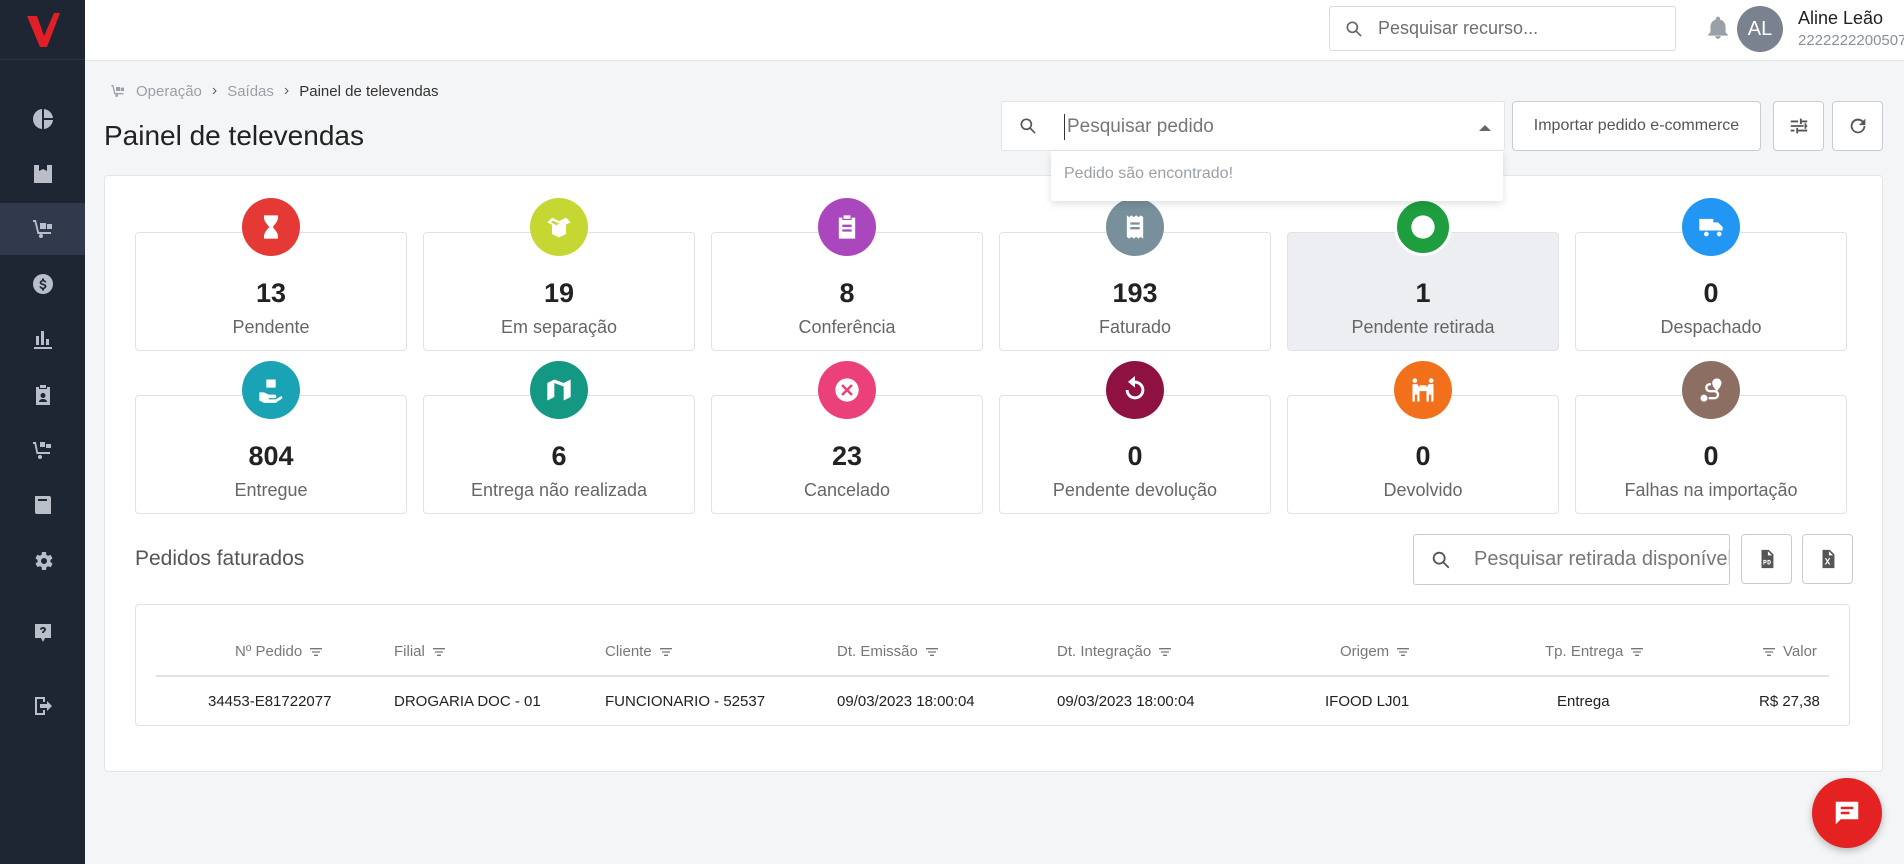 Image resolution: width=1904 pixels, height=864 pixels. Describe the element at coordinates (1135, 388) in the screenshot. I see `undo-icon` at that location.